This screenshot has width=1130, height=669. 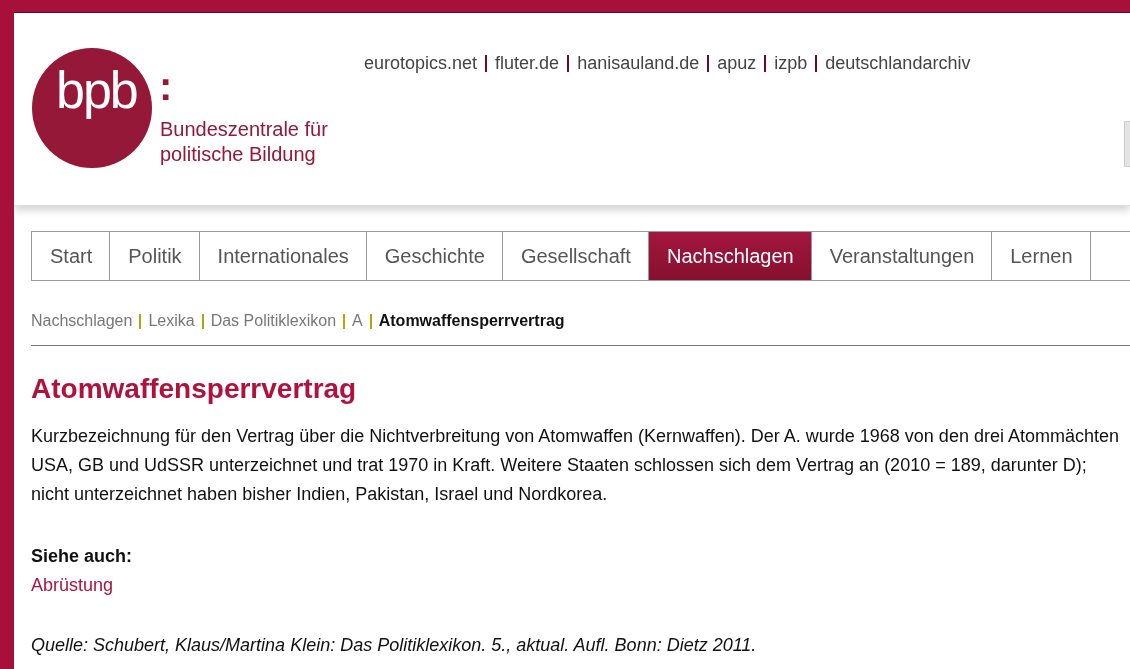 What do you see at coordinates (638, 63) in the screenshot?
I see `top-link: hanisauland.de` at bounding box center [638, 63].